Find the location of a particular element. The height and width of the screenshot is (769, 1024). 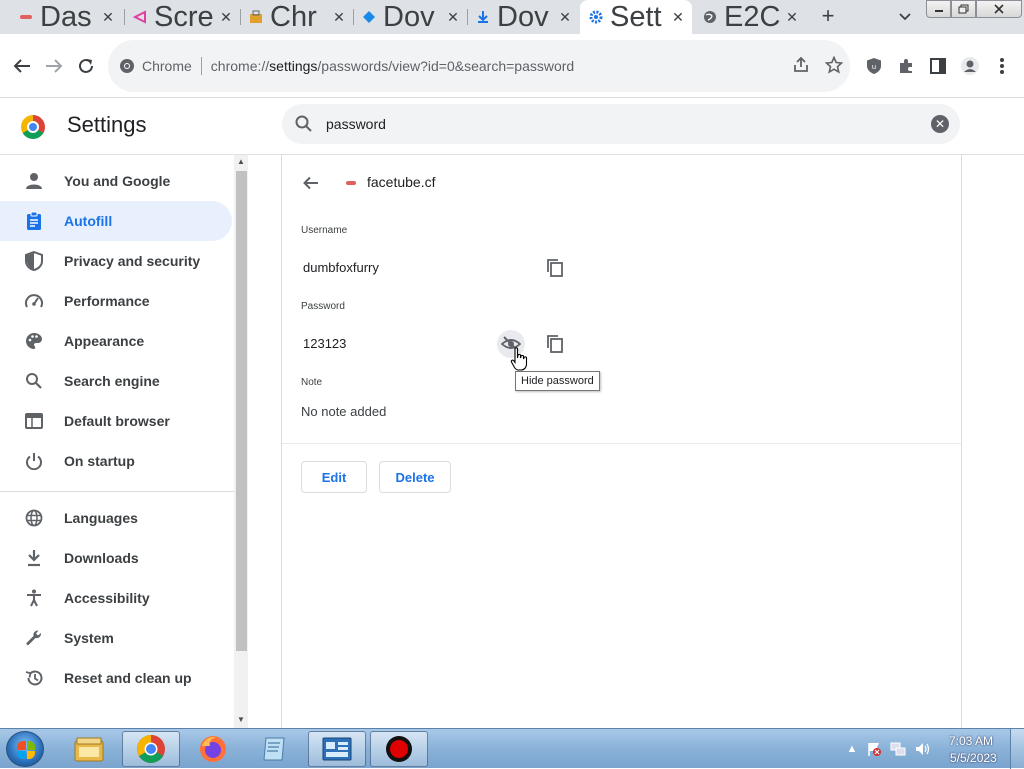

copy-username-button is located at coordinates (555, 268).